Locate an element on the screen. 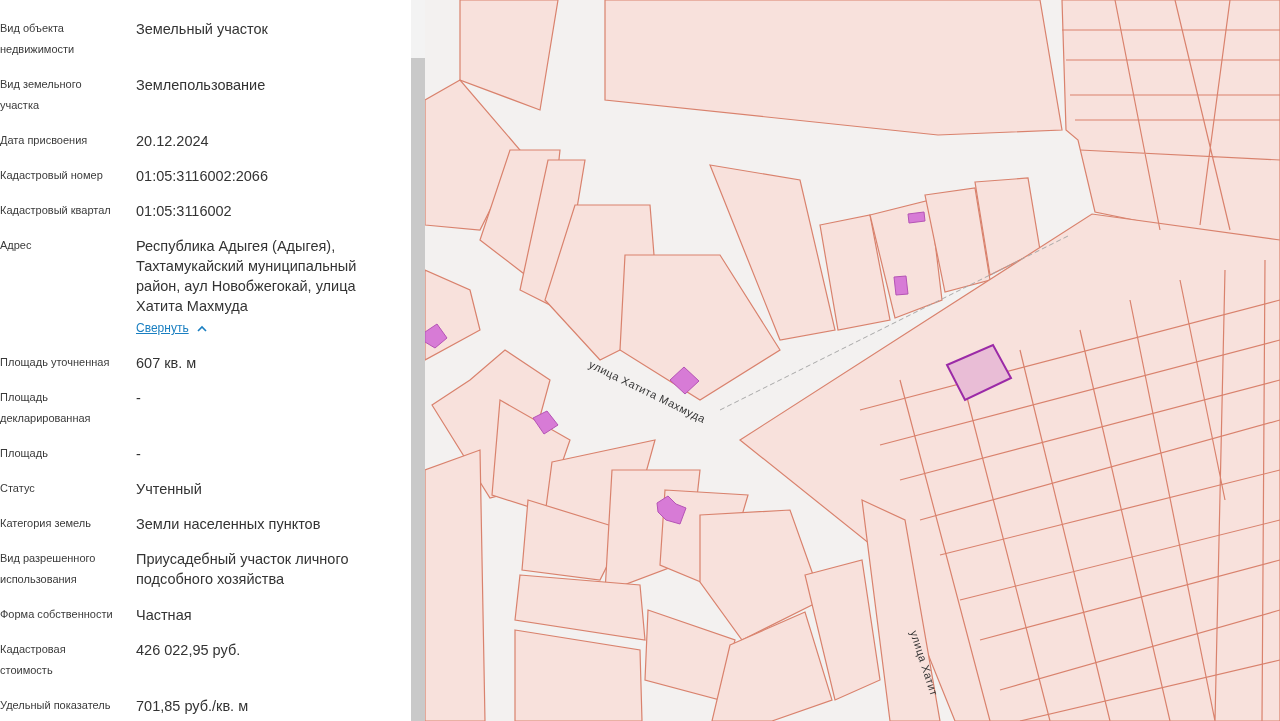 The height and width of the screenshot is (721, 1280). field-label: Удельный показатель is located at coordinates (56, 705).